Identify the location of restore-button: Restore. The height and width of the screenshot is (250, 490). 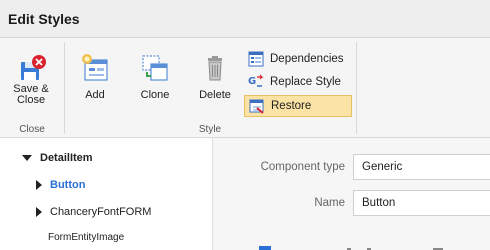
(298, 106).